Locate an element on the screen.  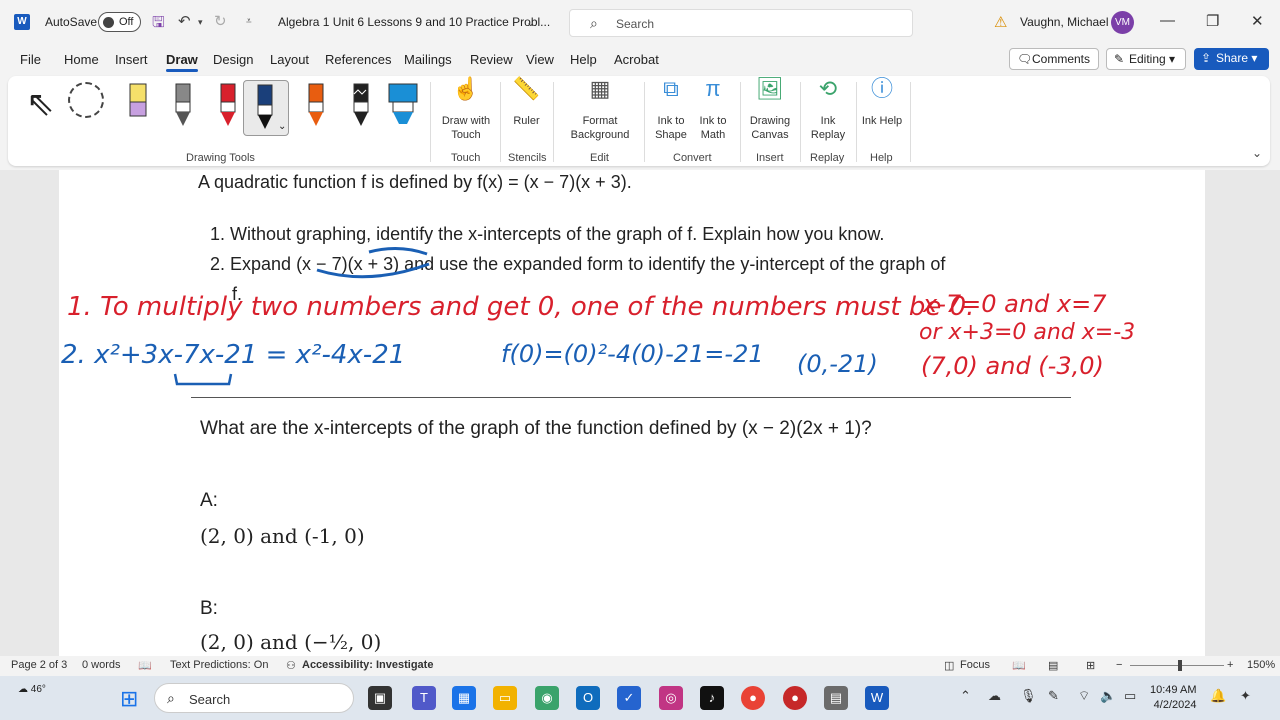
teams-icon: T is located at coordinates (424, 698).